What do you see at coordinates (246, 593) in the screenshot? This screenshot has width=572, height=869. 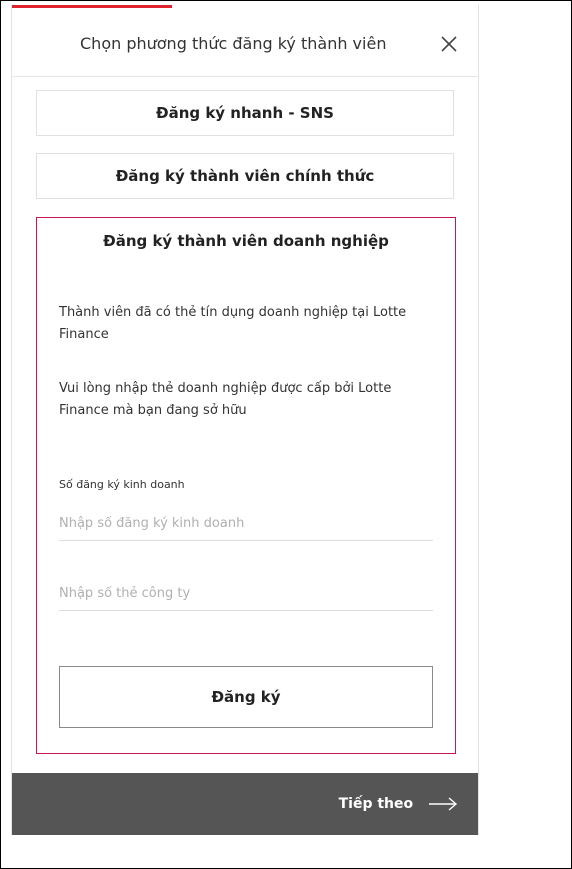 I see `company-card-input` at bounding box center [246, 593].